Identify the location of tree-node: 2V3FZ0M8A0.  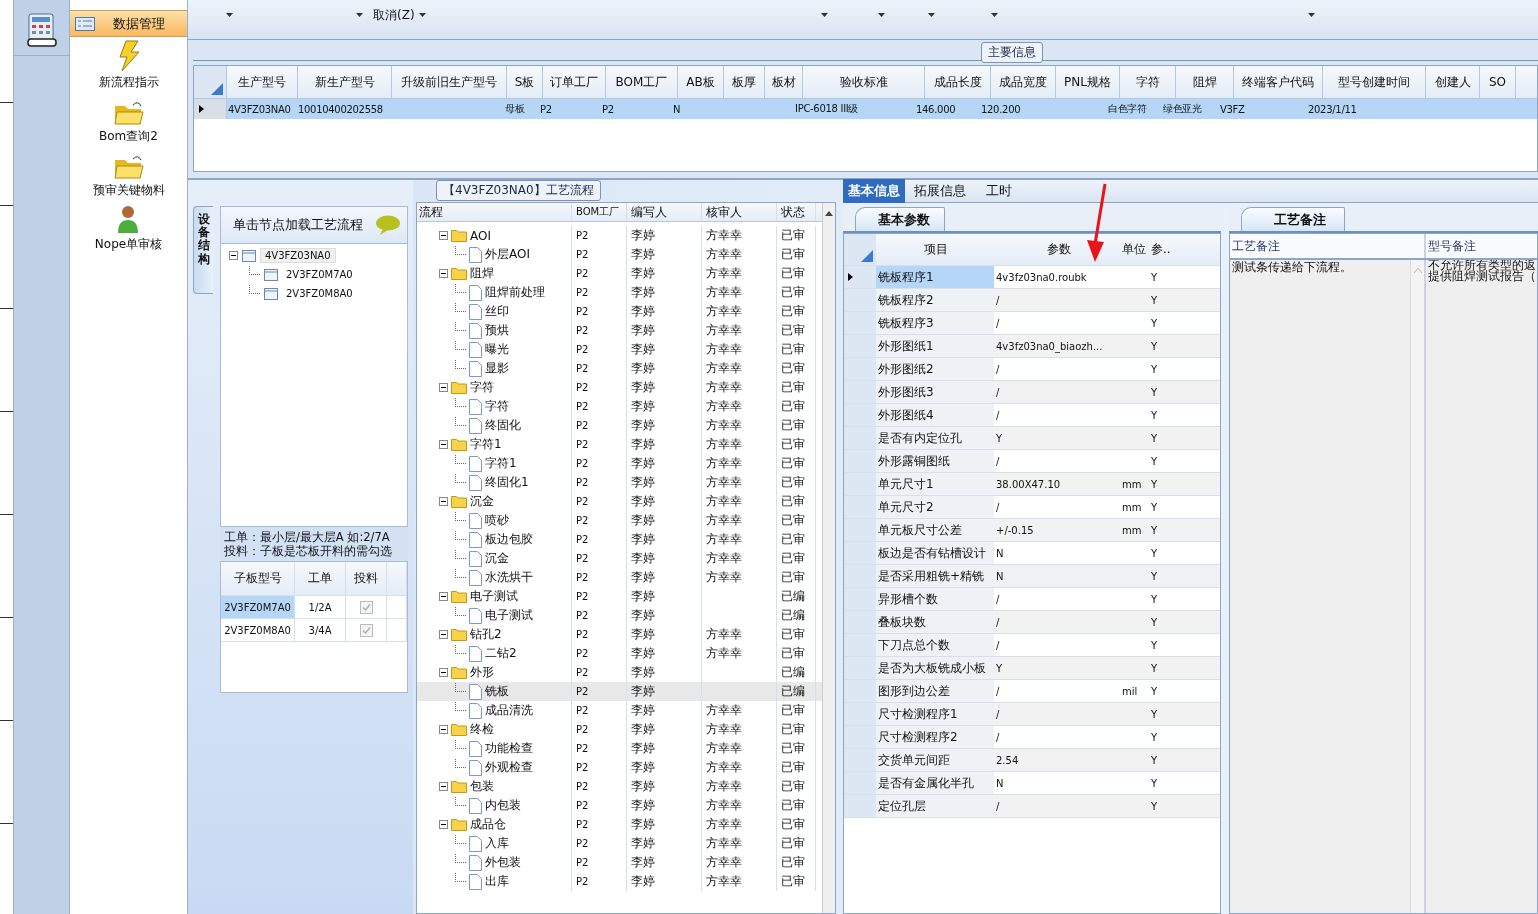
(319, 293).